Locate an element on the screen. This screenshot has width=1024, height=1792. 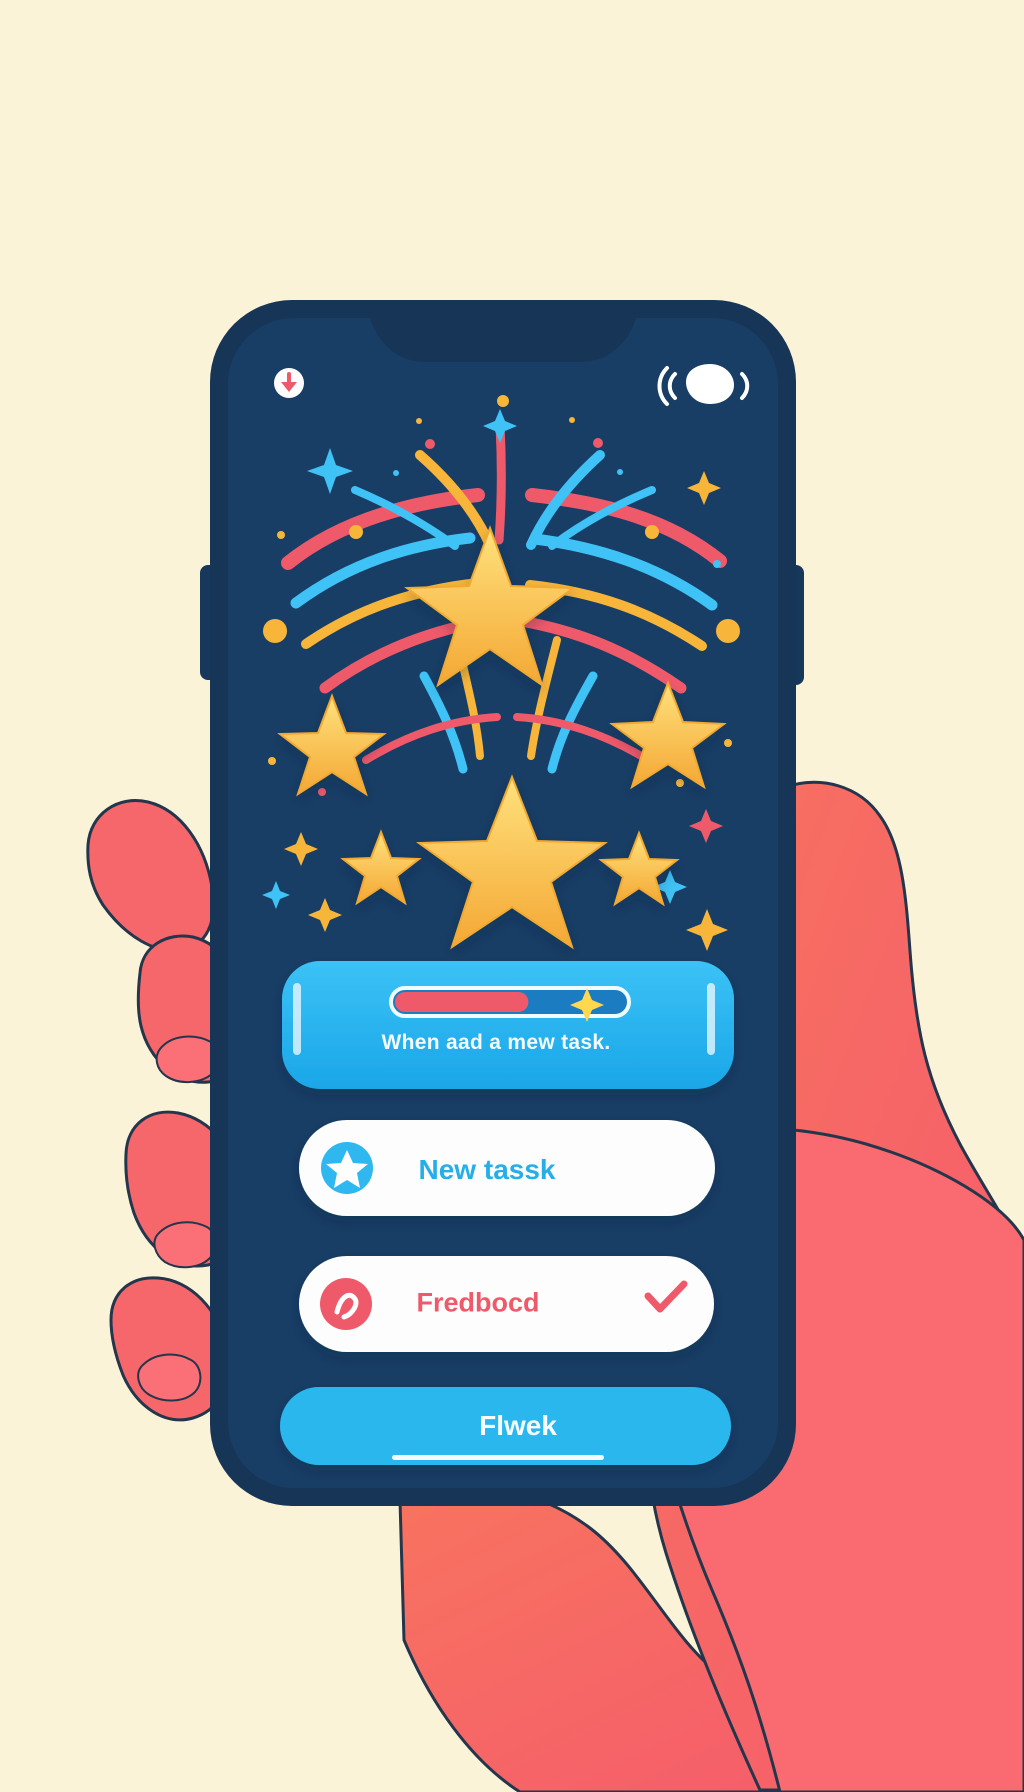
progress-fill is located at coordinates (462, 1002).